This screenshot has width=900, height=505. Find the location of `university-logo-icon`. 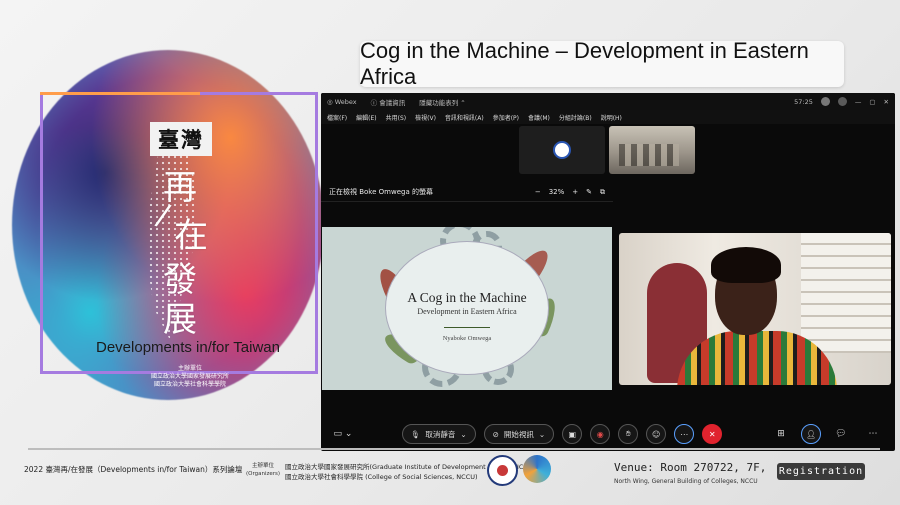

university-logo-icon is located at coordinates (562, 150).